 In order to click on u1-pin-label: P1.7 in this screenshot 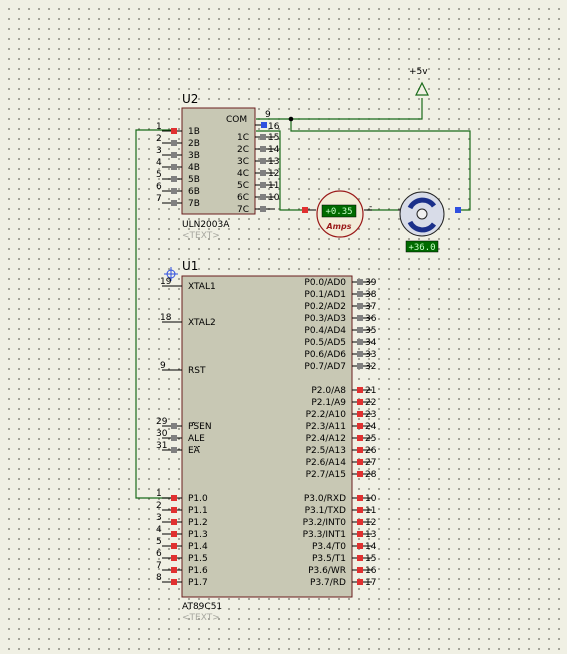, I will do `click(198, 583)`.